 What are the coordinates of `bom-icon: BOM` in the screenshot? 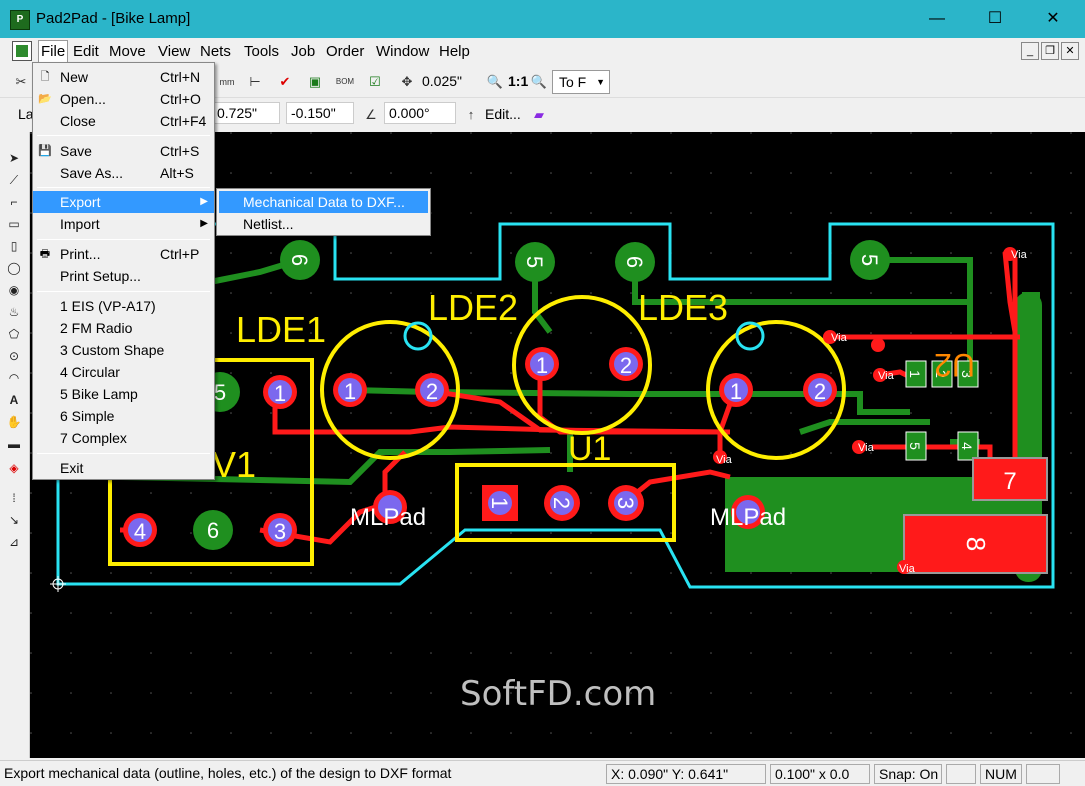 It's located at (345, 82).